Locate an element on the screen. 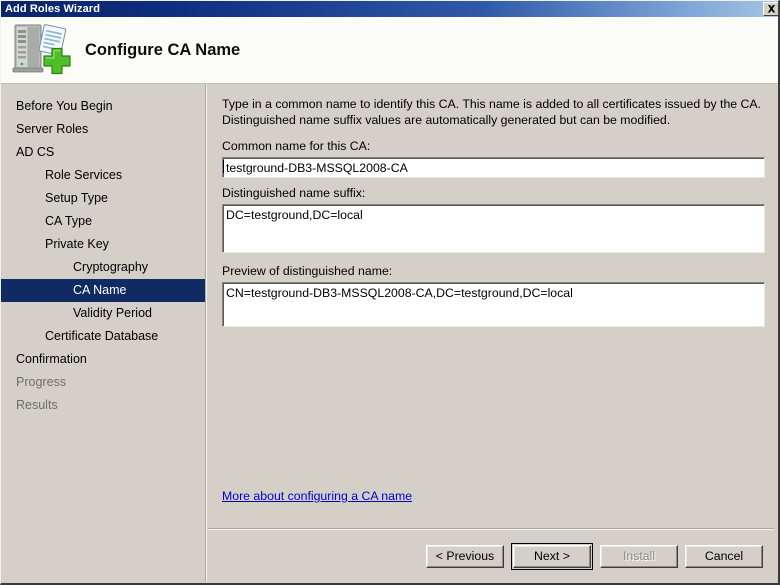 This screenshot has height=585, width=780. sidebar-content-divider is located at coordinates (206, 333).